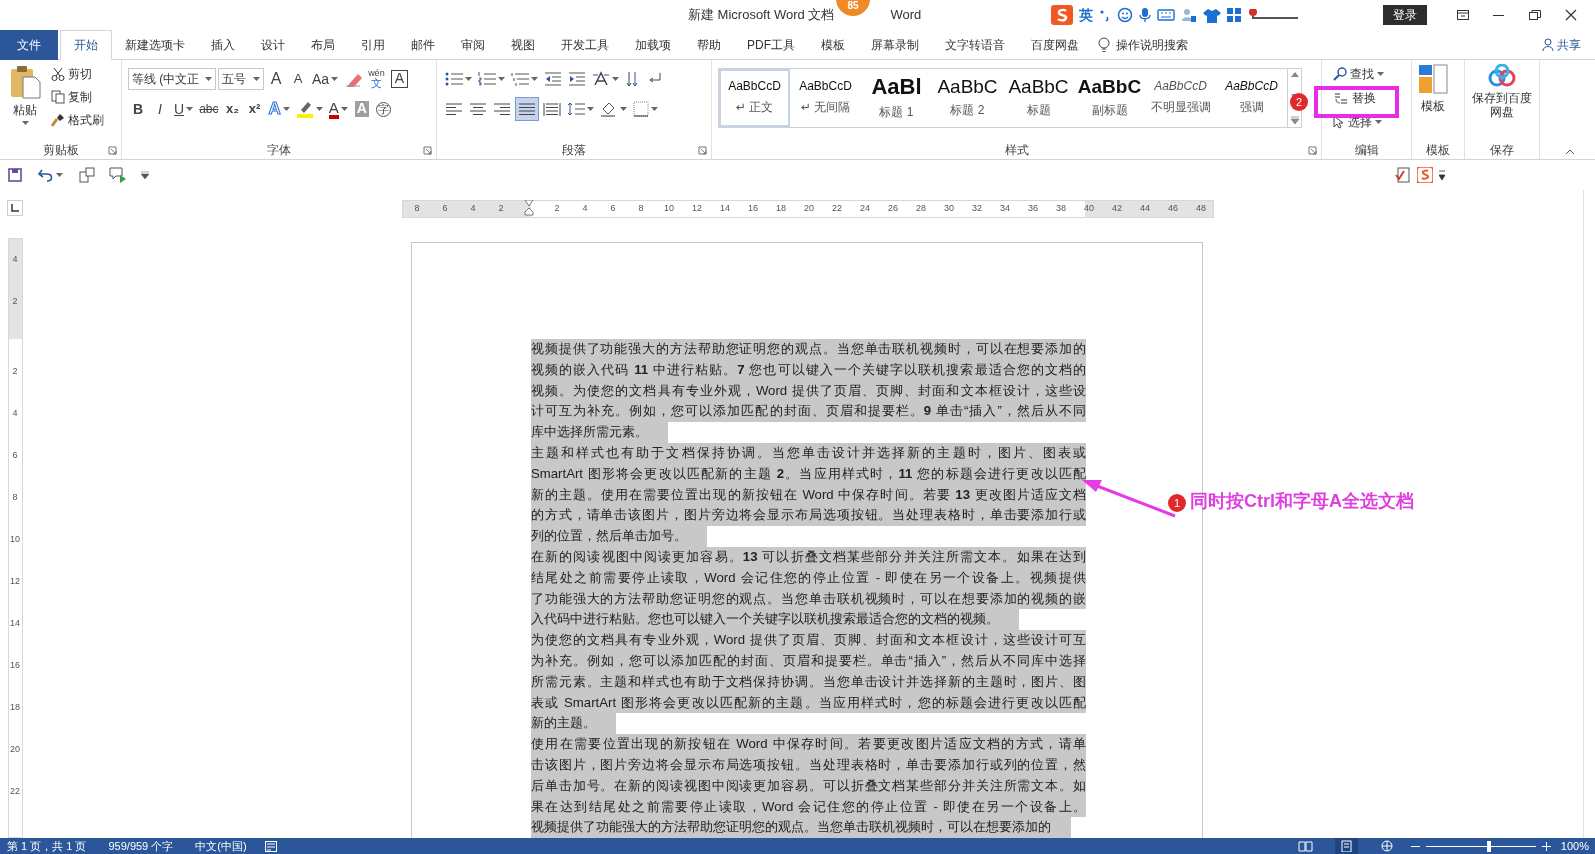 The height and width of the screenshot is (854, 1595). I want to click on ribbon-tab: 布局, so click(323, 45).